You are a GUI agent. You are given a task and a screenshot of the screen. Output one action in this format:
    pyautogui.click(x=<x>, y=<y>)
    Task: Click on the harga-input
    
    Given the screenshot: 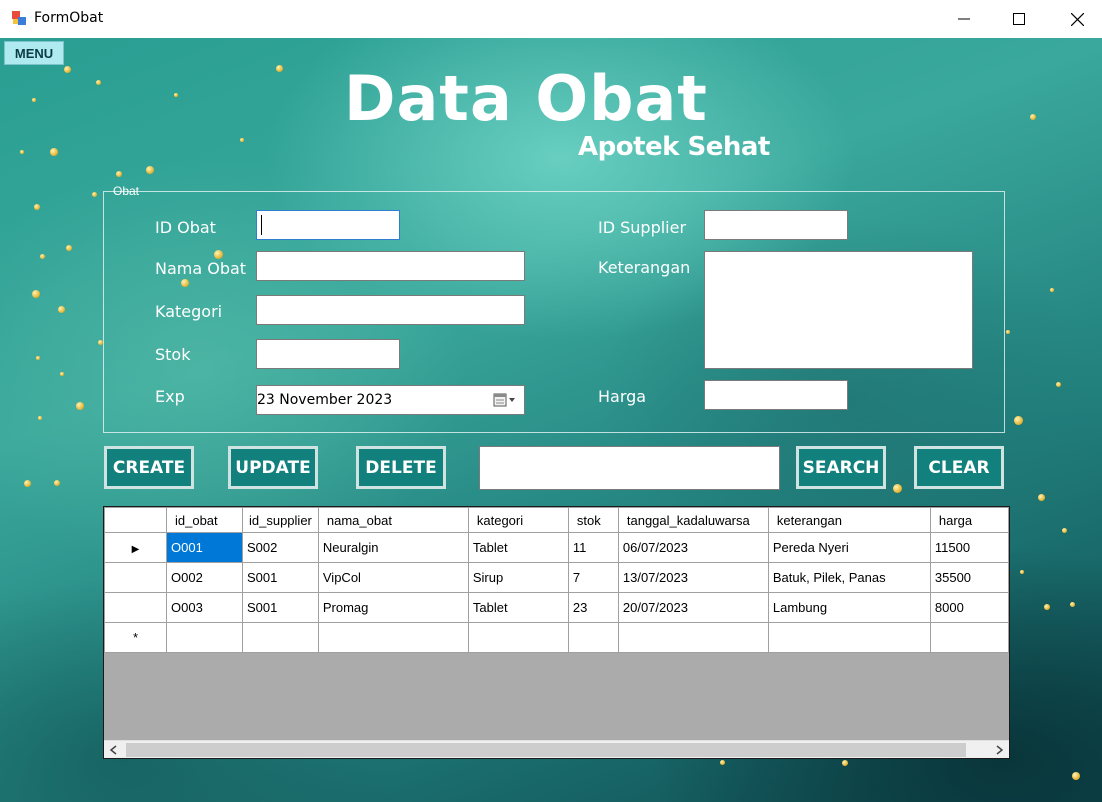 What is the action you would take?
    pyautogui.click(x=776, y=395)
    